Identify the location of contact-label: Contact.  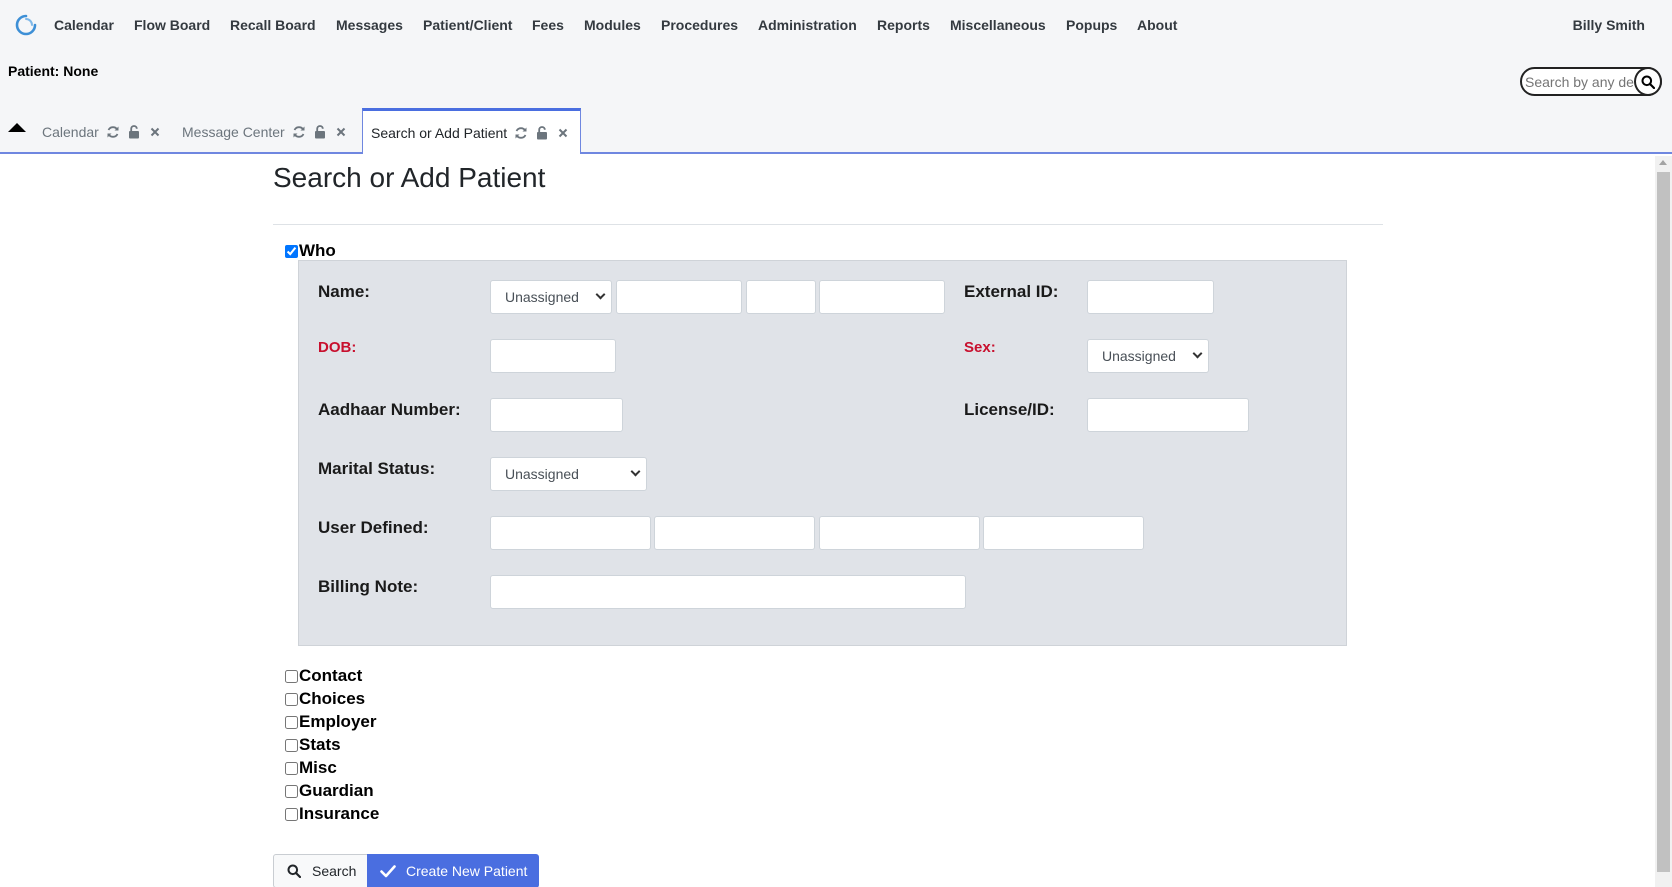
(330, 676).